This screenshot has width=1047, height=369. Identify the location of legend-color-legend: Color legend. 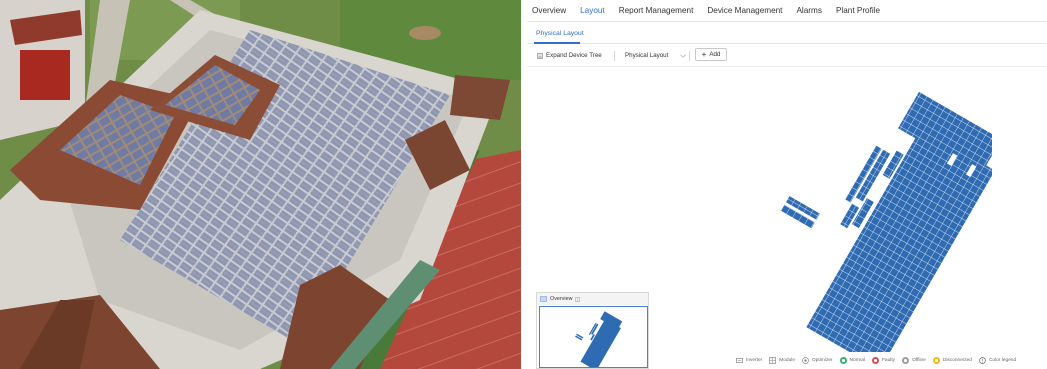
(997, 360).